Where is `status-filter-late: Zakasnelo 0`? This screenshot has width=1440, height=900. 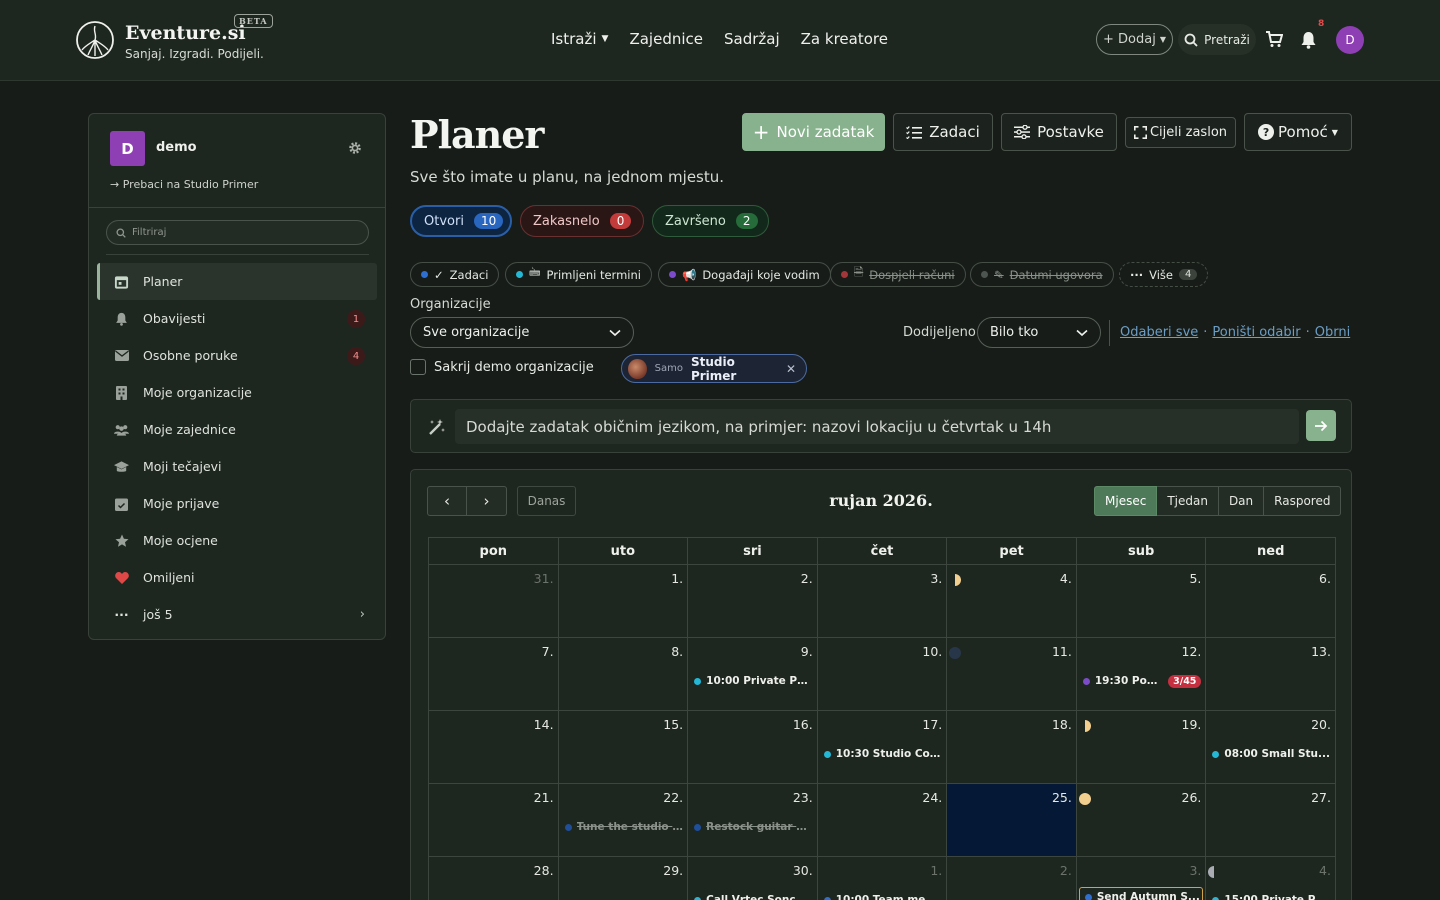
status-filter-late: Zakasnelo 0 is located at coordinates (582, 221).